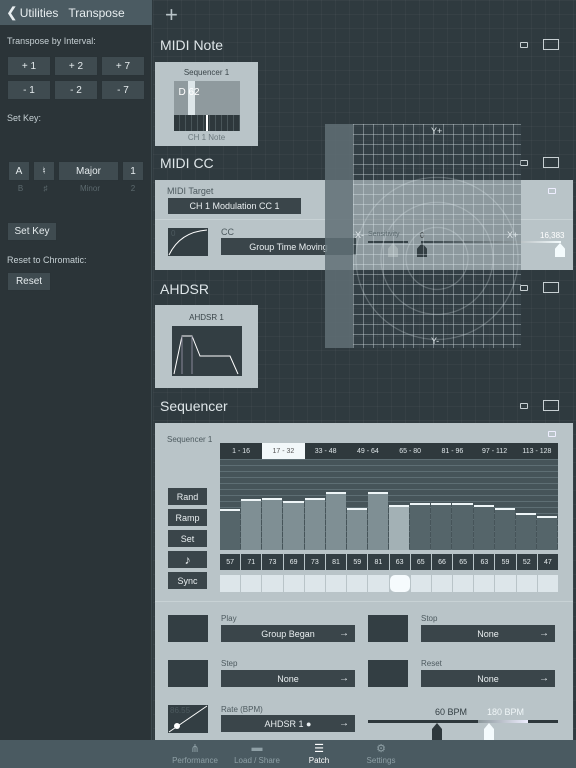 This screenshot has height=768, width=576. I want to click on plus-icon: +, so click(171, 15).